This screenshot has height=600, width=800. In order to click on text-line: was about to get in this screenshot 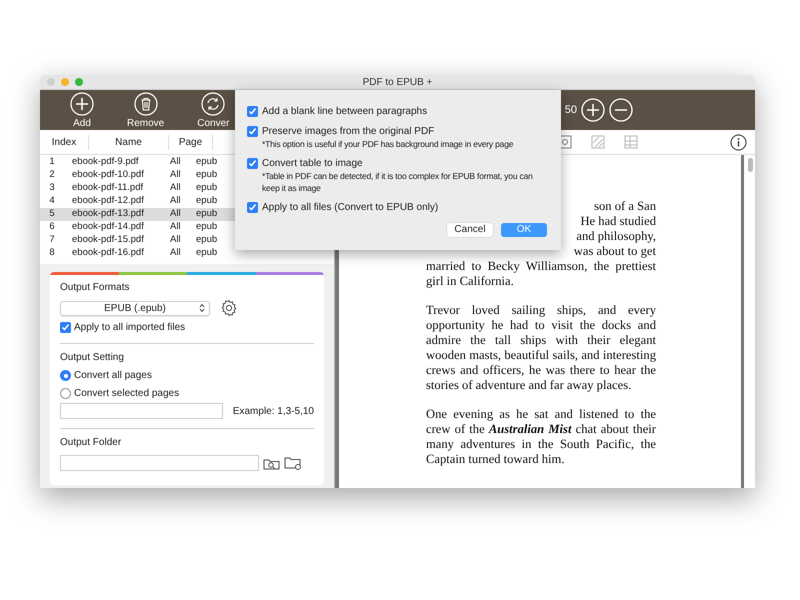, I will do `click(615, 251)`.